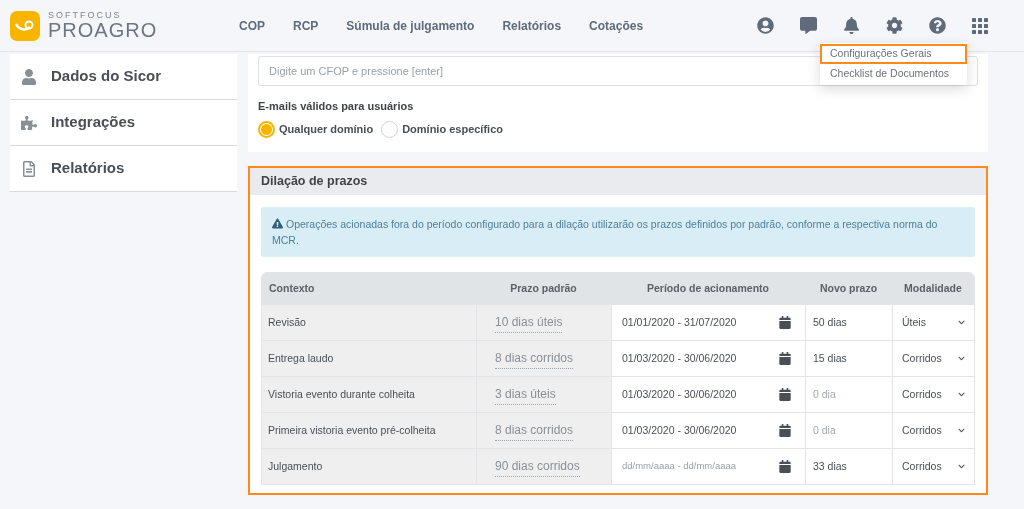  I want to click on logo-icon, so click(25, 25).